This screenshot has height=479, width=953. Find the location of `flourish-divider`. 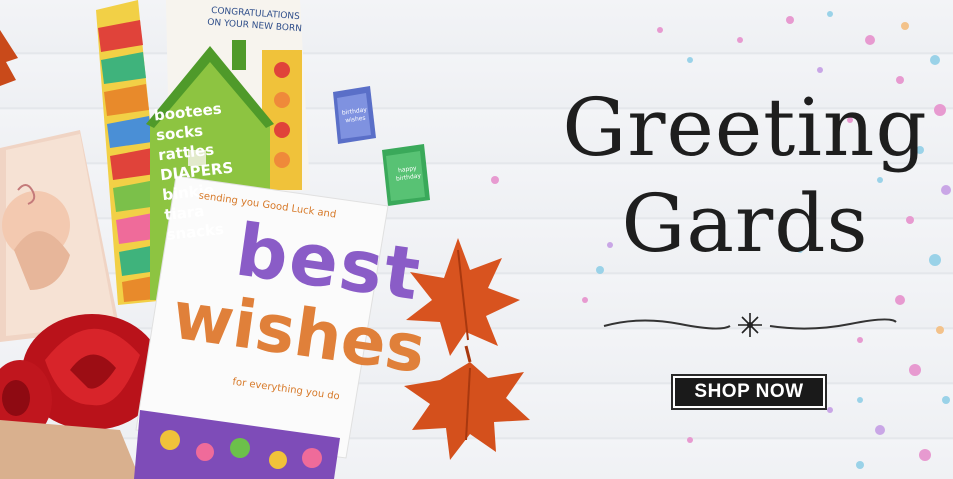

flourish-divider is located at coordinates (750, 325).